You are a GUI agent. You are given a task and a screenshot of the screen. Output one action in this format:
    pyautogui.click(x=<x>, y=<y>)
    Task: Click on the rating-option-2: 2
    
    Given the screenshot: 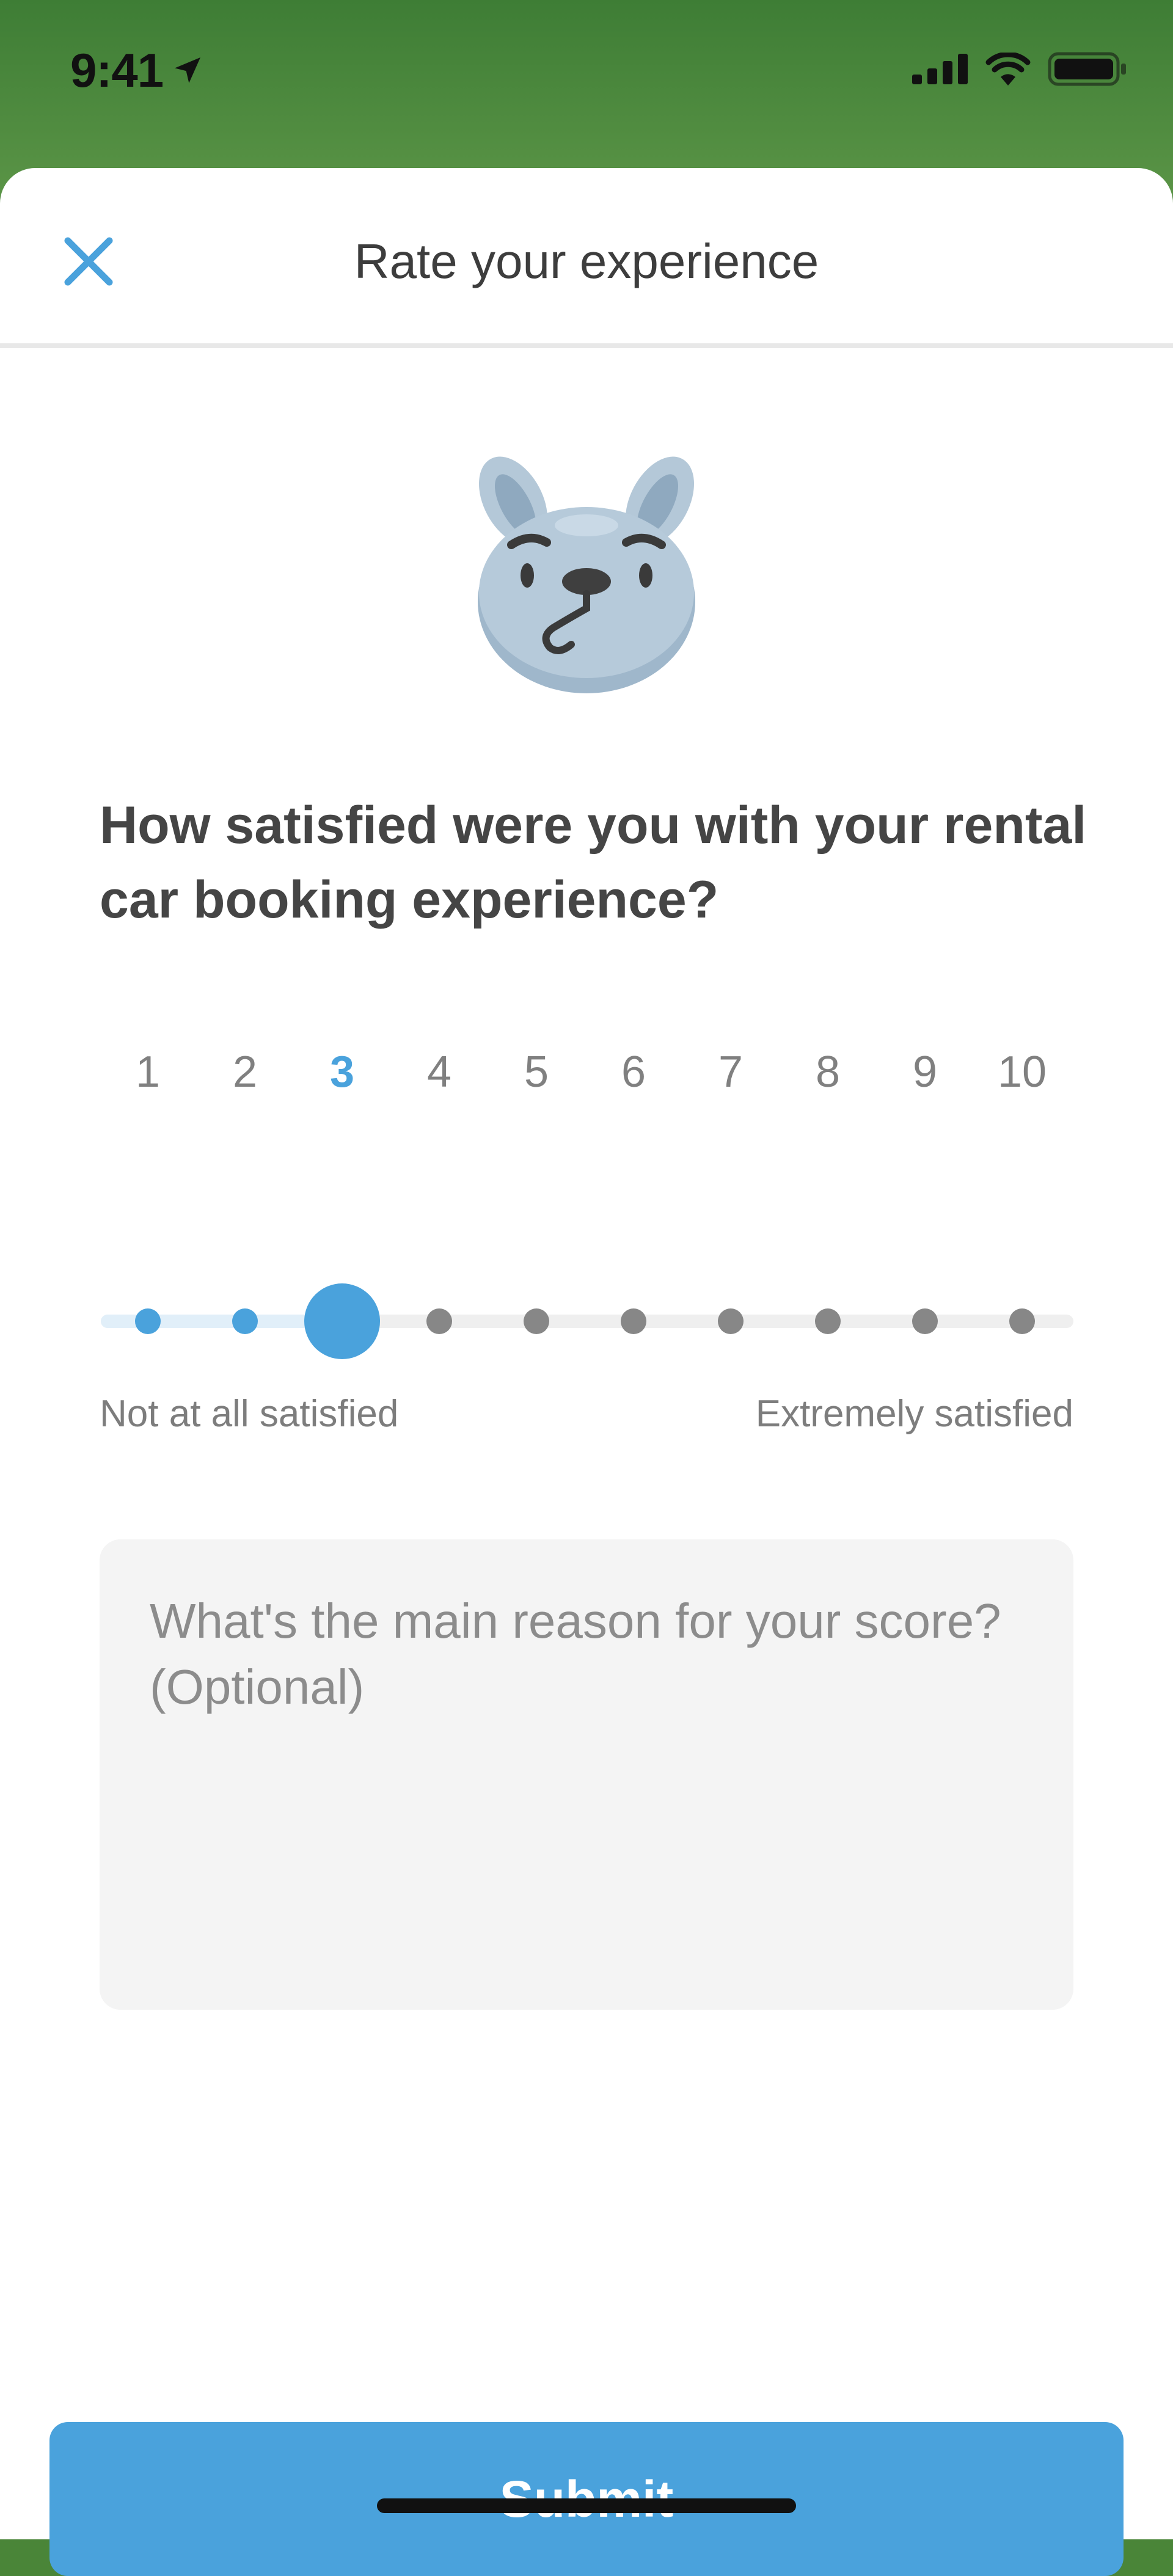 What is the action you would take?
    pyautogui.click(x=245, y=1072)
    